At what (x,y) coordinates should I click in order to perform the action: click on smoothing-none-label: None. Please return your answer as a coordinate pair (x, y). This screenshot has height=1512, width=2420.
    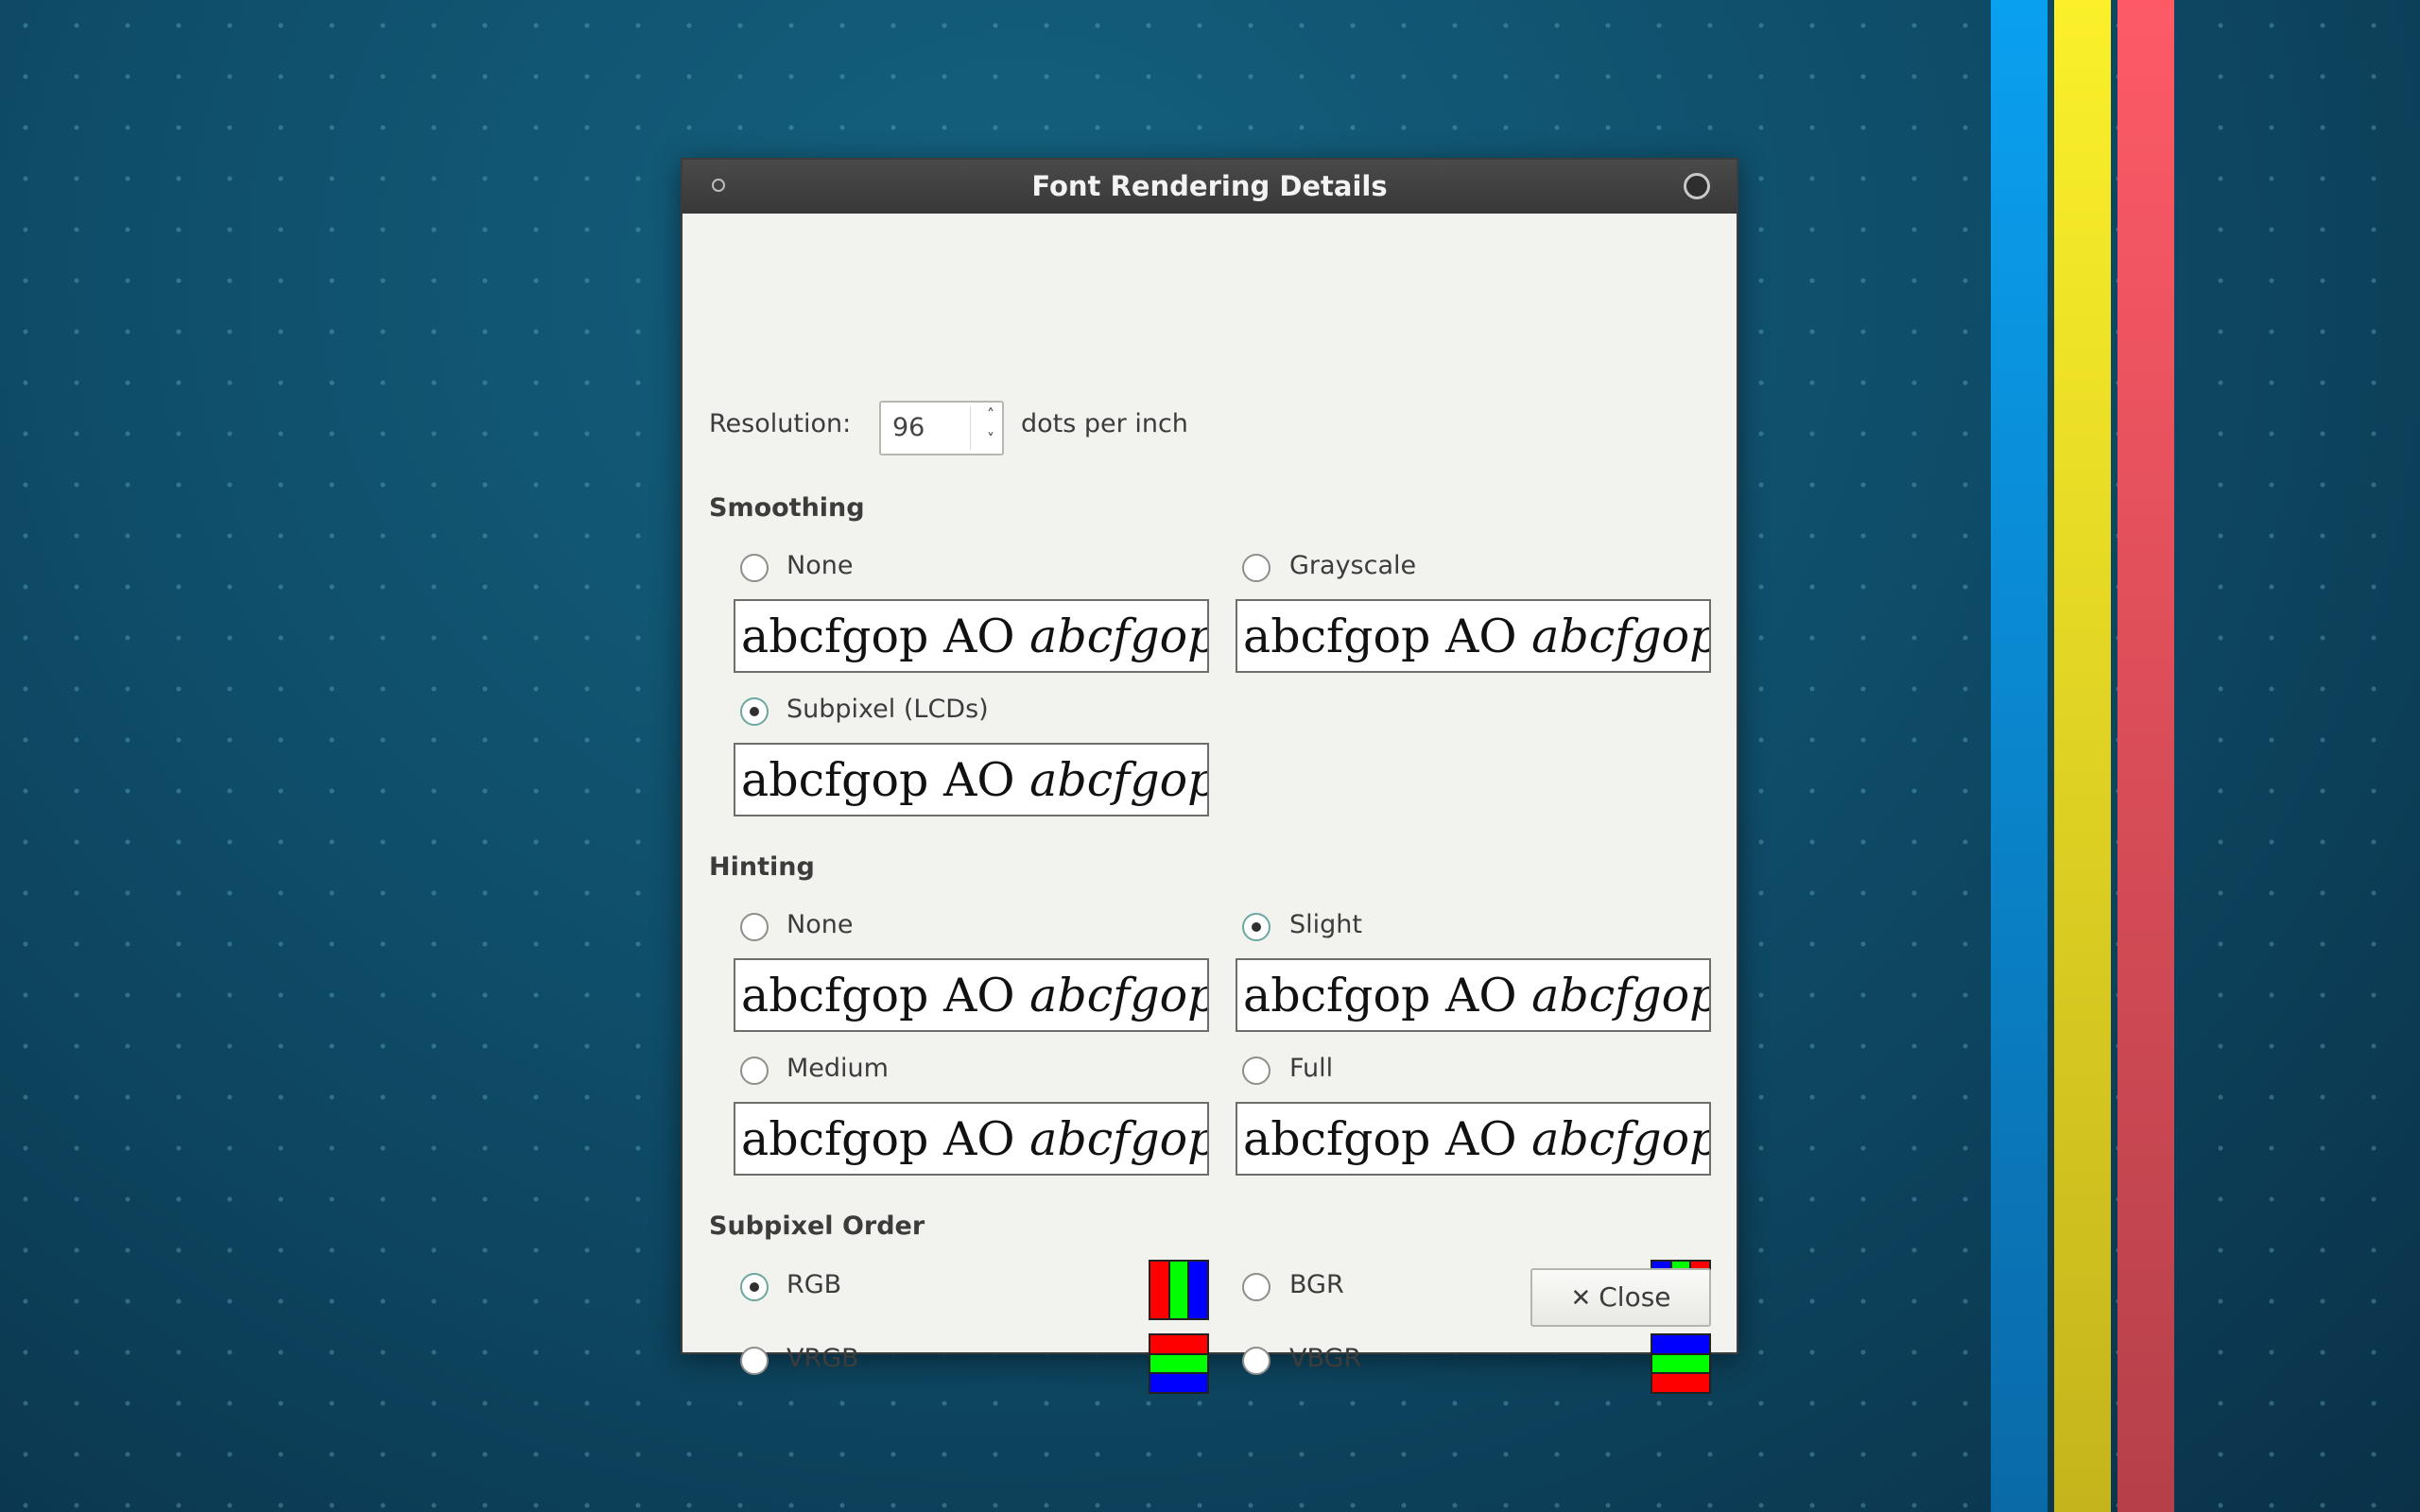
    Looking at the image, I should click on (819, 565).